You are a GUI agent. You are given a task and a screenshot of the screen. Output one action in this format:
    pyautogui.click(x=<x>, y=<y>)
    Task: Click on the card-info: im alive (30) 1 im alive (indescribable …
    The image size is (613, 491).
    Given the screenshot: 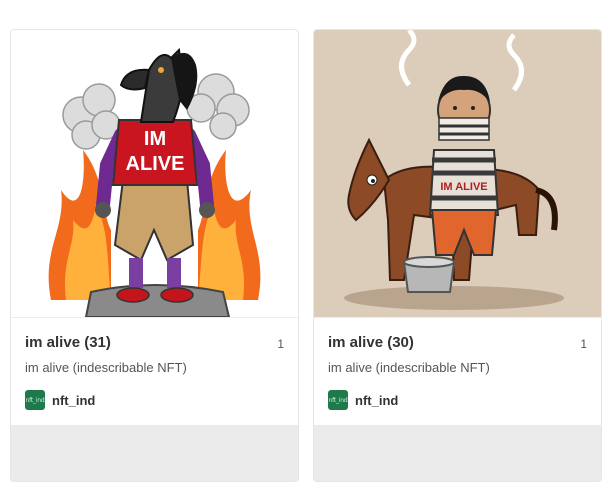 What is the action you would take?
    pyautogui.click(x=457, y=371)
    